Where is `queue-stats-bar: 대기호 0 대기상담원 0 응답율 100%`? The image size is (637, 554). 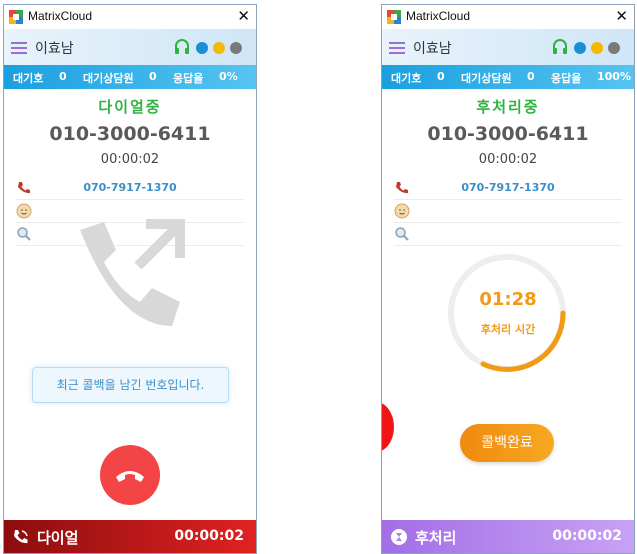 queue-stats-bar: 대기호 0 대기상담원 0 응답율 100% is located at coordinates (508, 77).